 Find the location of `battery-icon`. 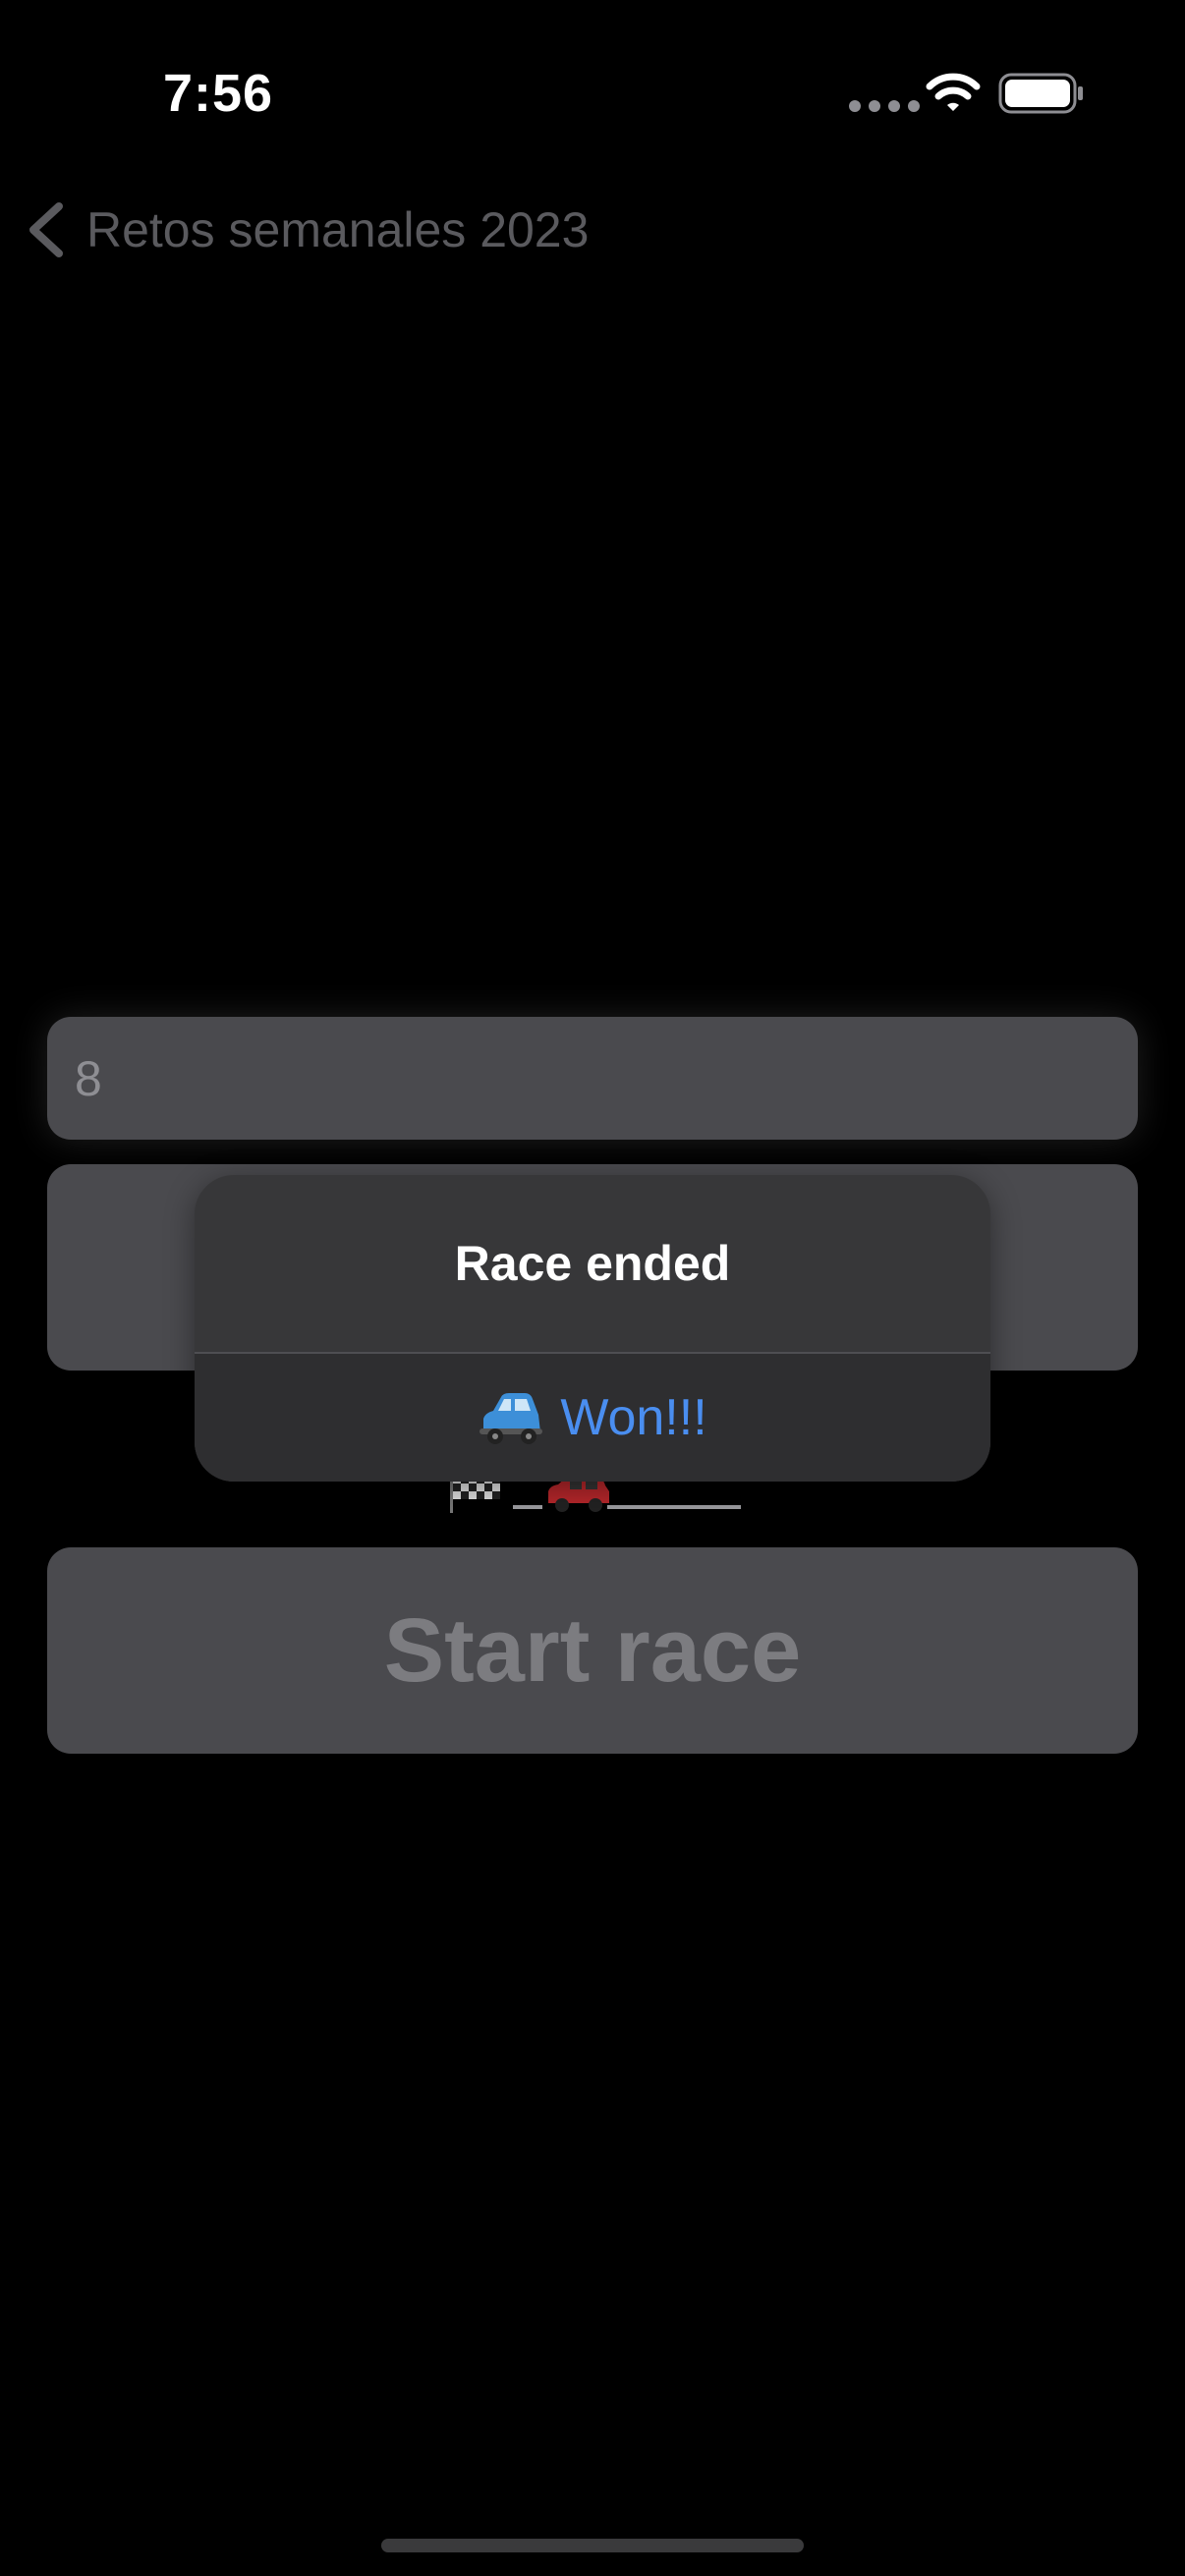

battery-icon is located at coordinates (1041, 93).